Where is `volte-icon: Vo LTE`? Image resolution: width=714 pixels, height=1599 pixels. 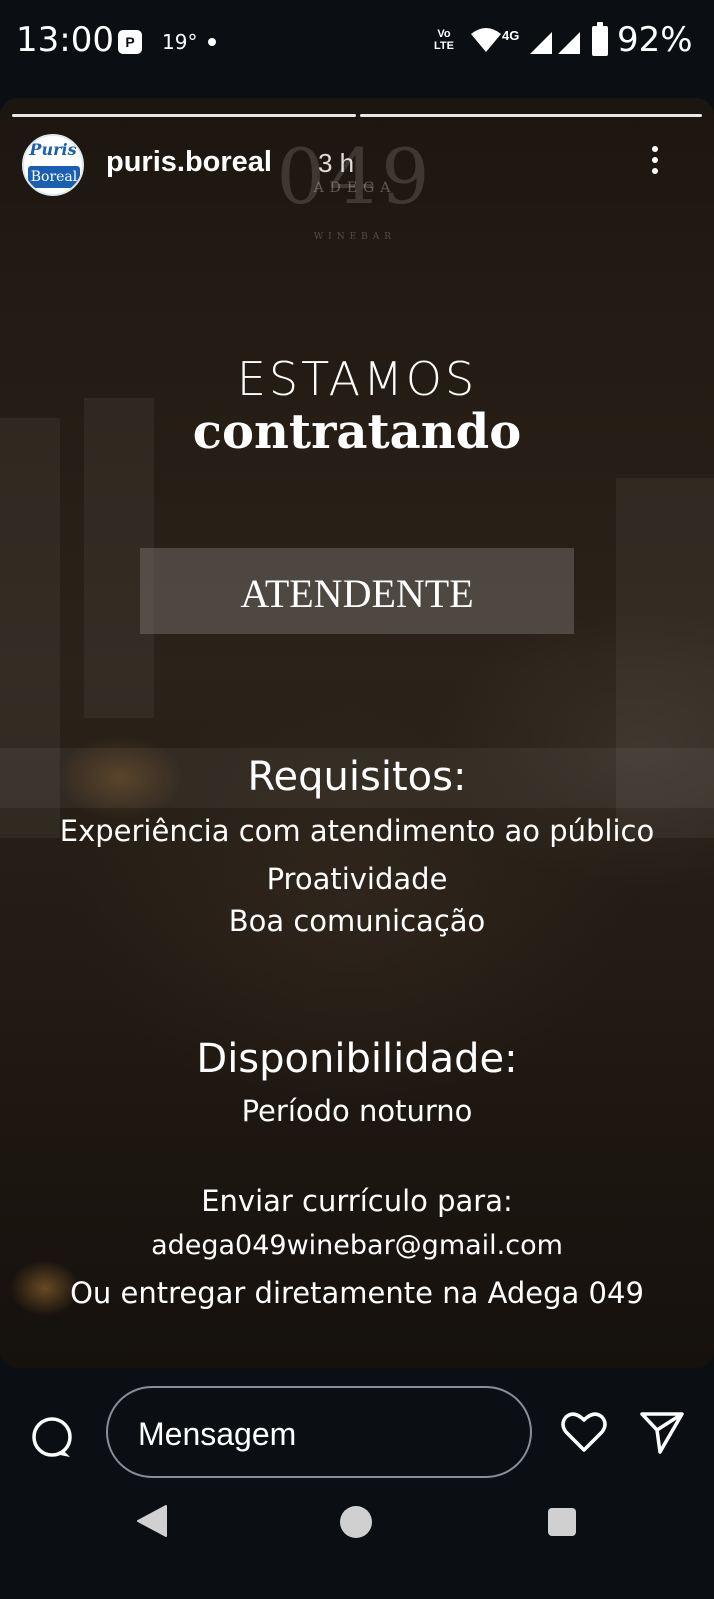 volte-icon: Vo LTE is located at coordinates (444, 40).